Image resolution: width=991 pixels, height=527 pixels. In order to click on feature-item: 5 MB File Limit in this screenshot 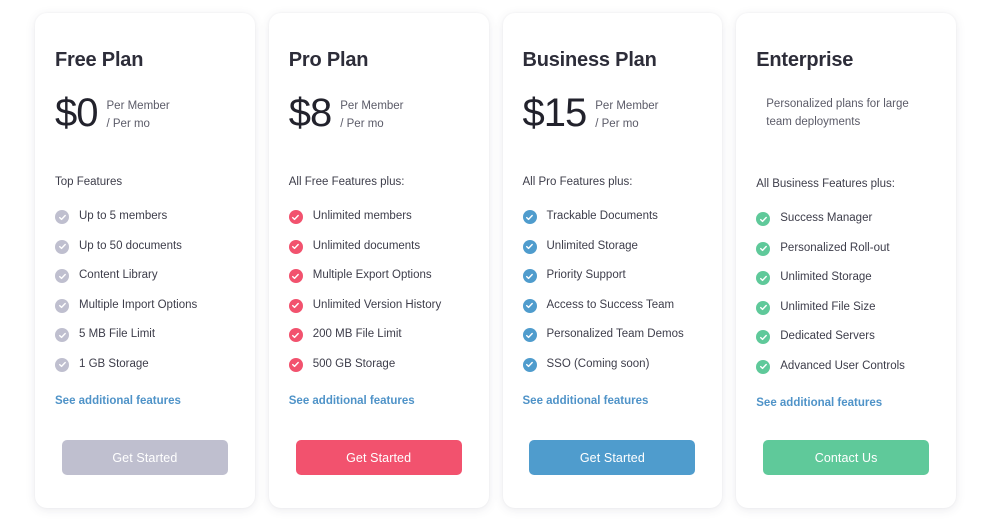, I will do `click(145, 335)`.